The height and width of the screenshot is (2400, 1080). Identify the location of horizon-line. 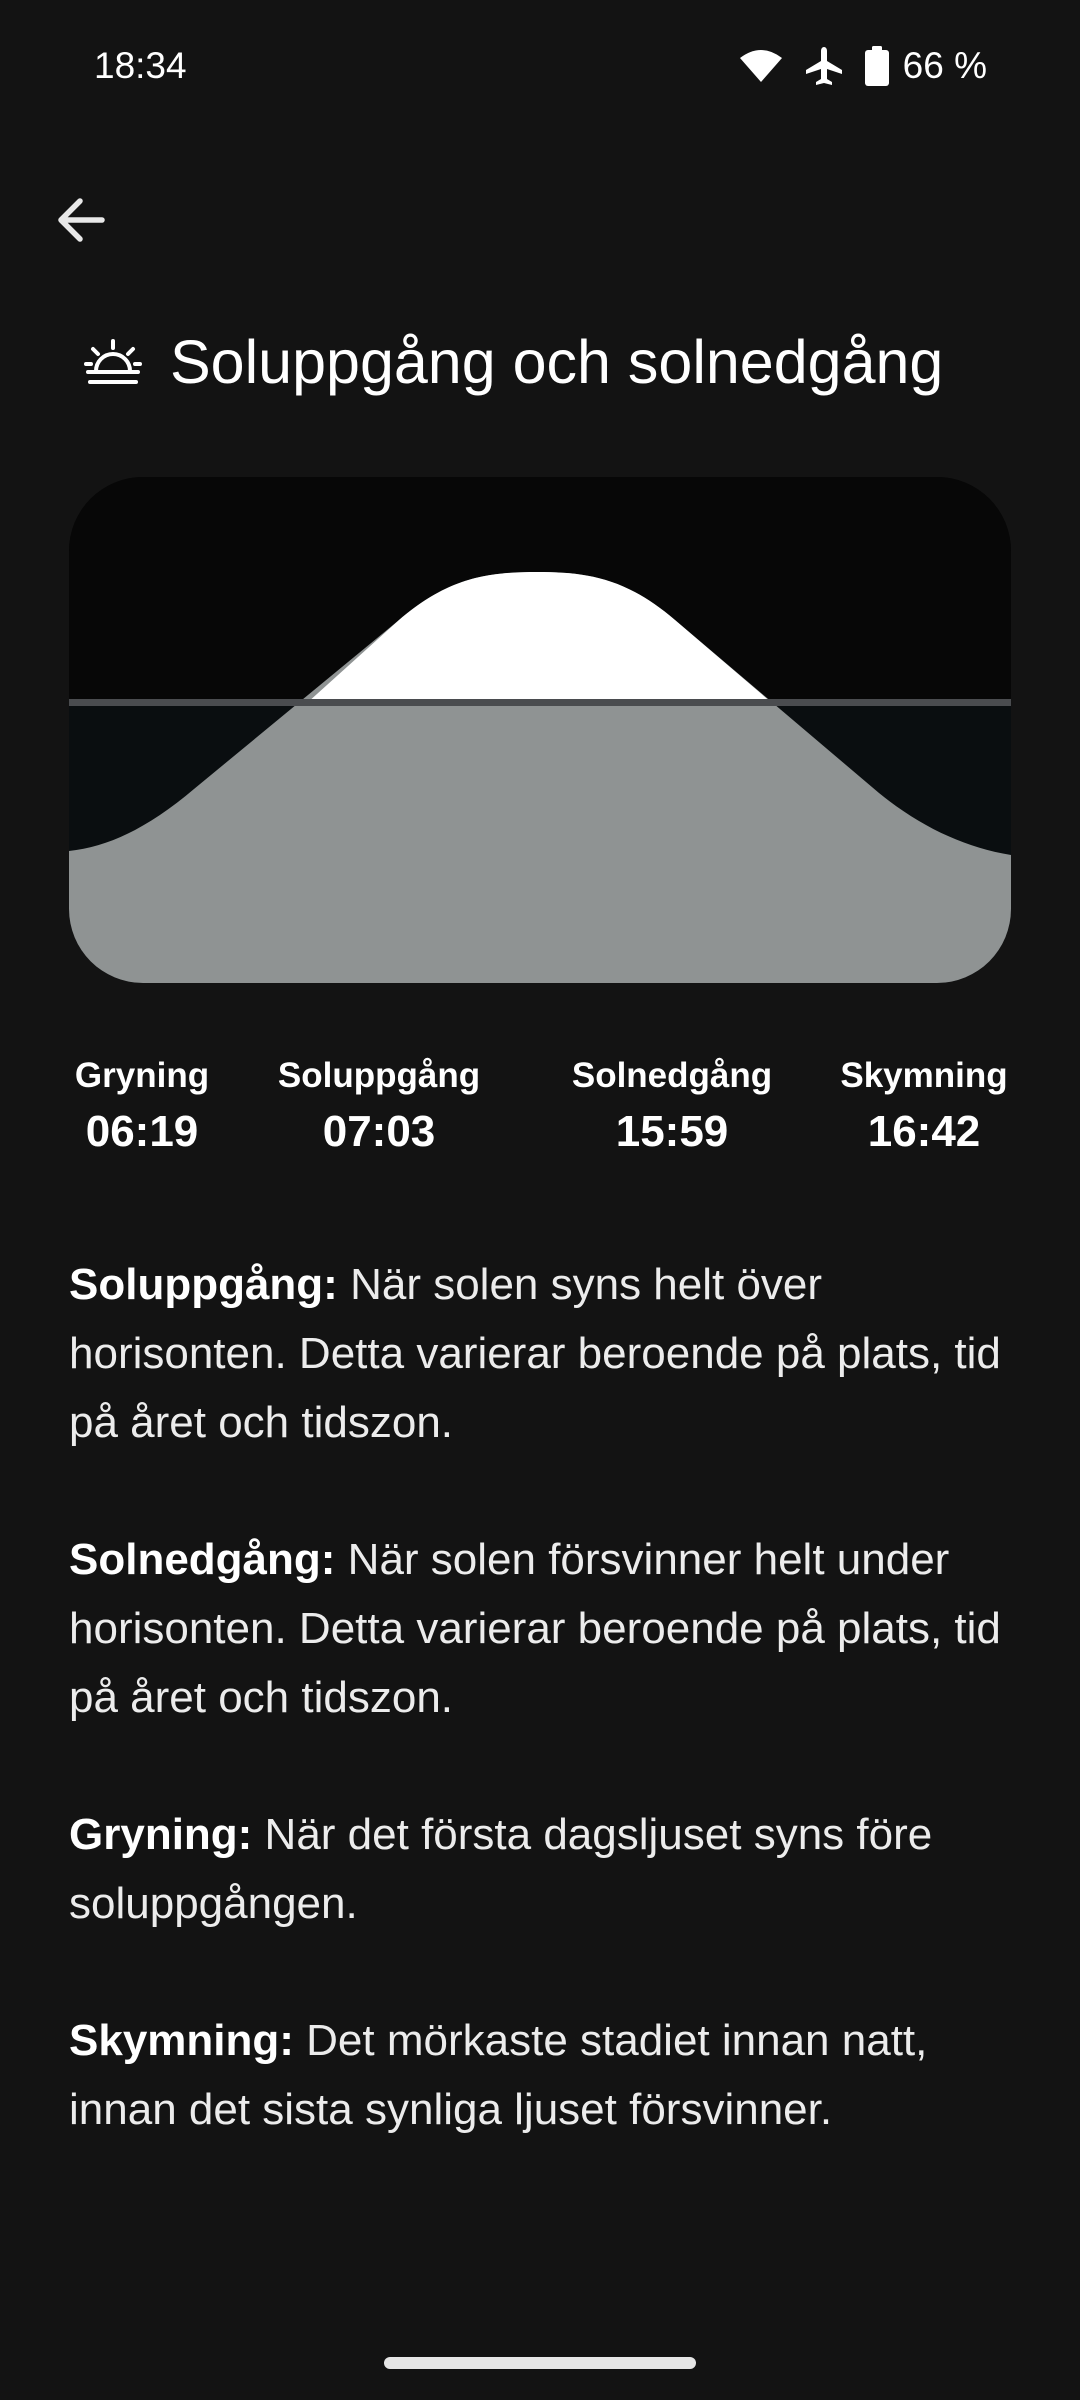
(540, 702).